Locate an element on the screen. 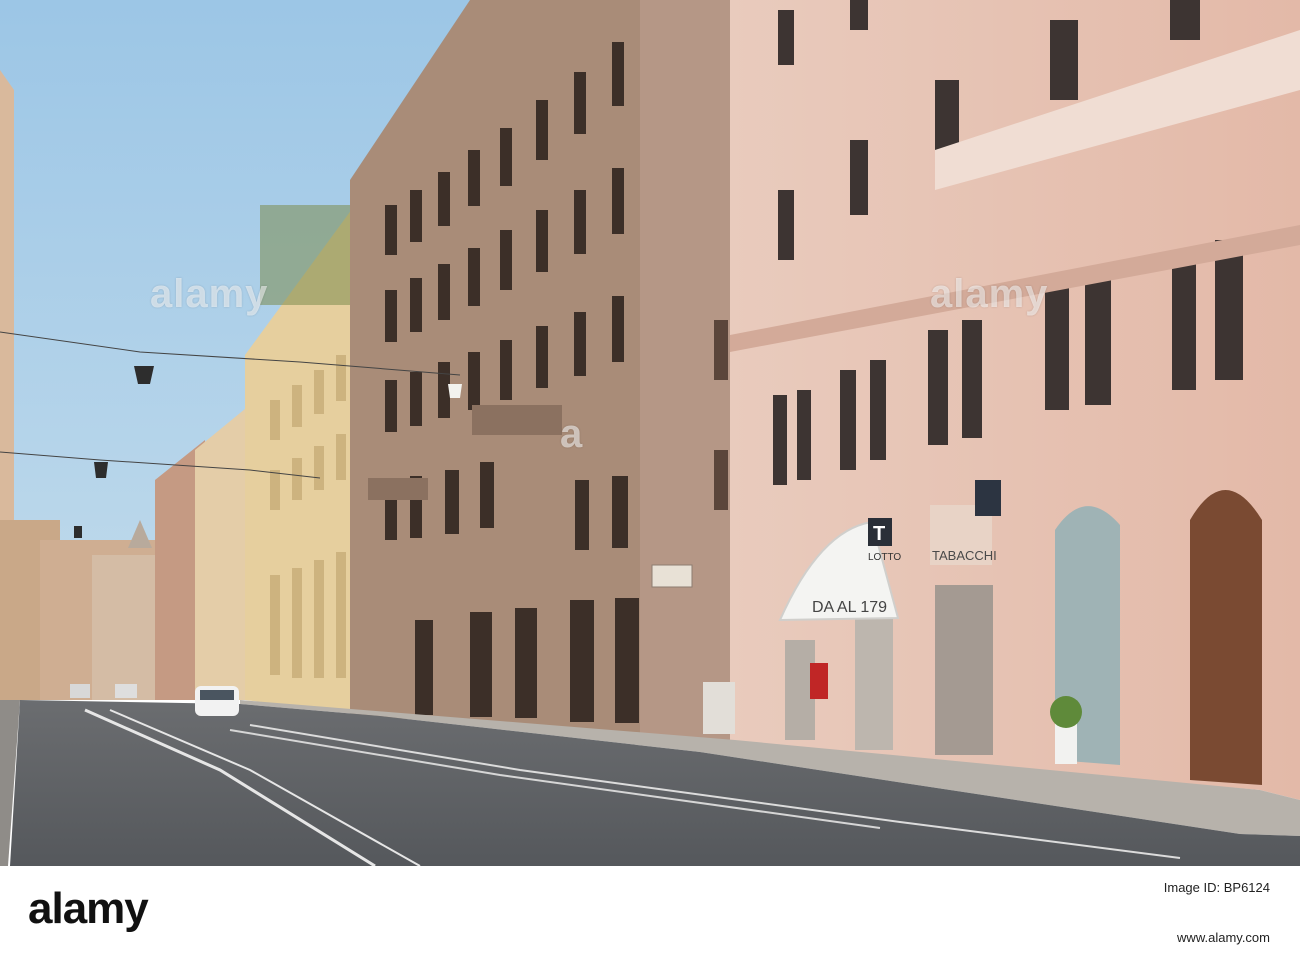 This screenshot has width=1300, height=956. alamy-logo: alamy is located at coordinates (88, 908).